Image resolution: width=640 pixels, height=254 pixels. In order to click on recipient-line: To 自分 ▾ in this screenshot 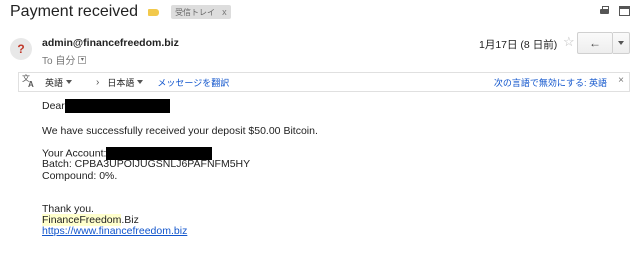, I will do `click(64, 59)`.